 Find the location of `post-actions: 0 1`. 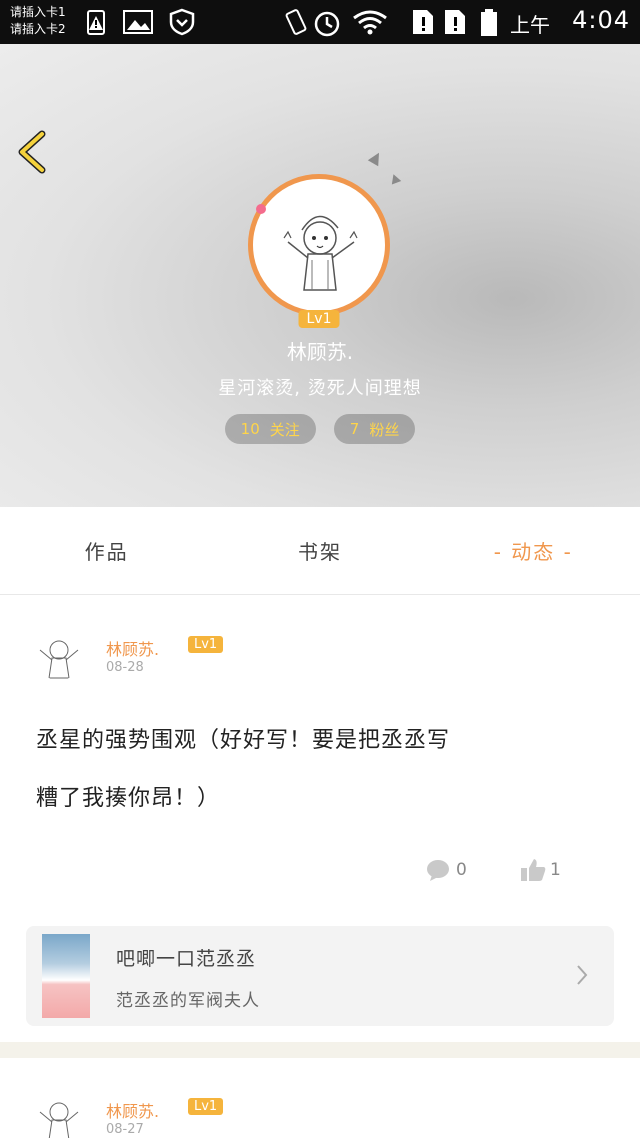

post-actions: 0 1 is located at coordinates (510, 873).